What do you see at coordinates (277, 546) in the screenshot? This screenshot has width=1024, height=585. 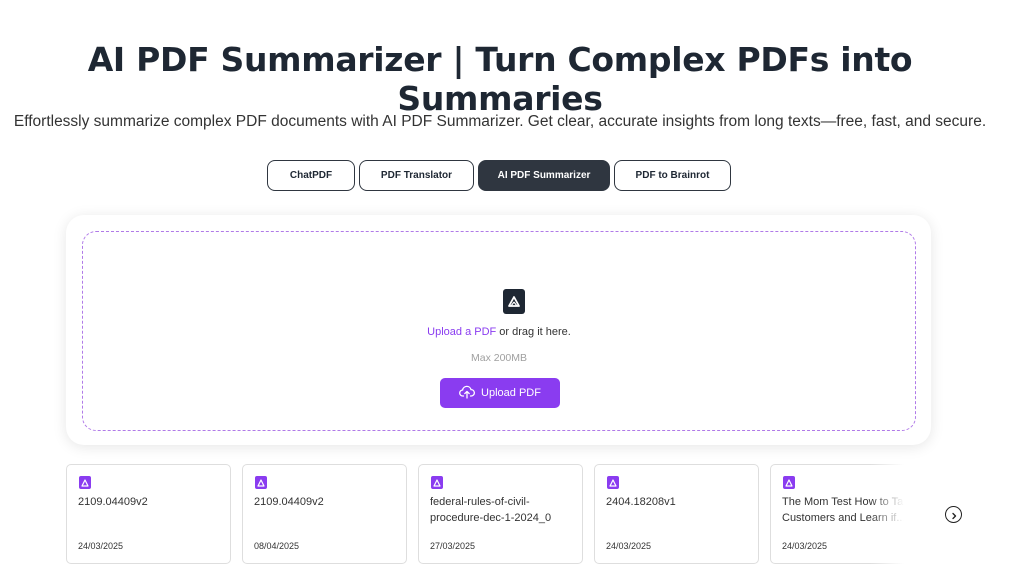 I see `recent-file-date: 08/04/2025` at bounding box center [277, 546].